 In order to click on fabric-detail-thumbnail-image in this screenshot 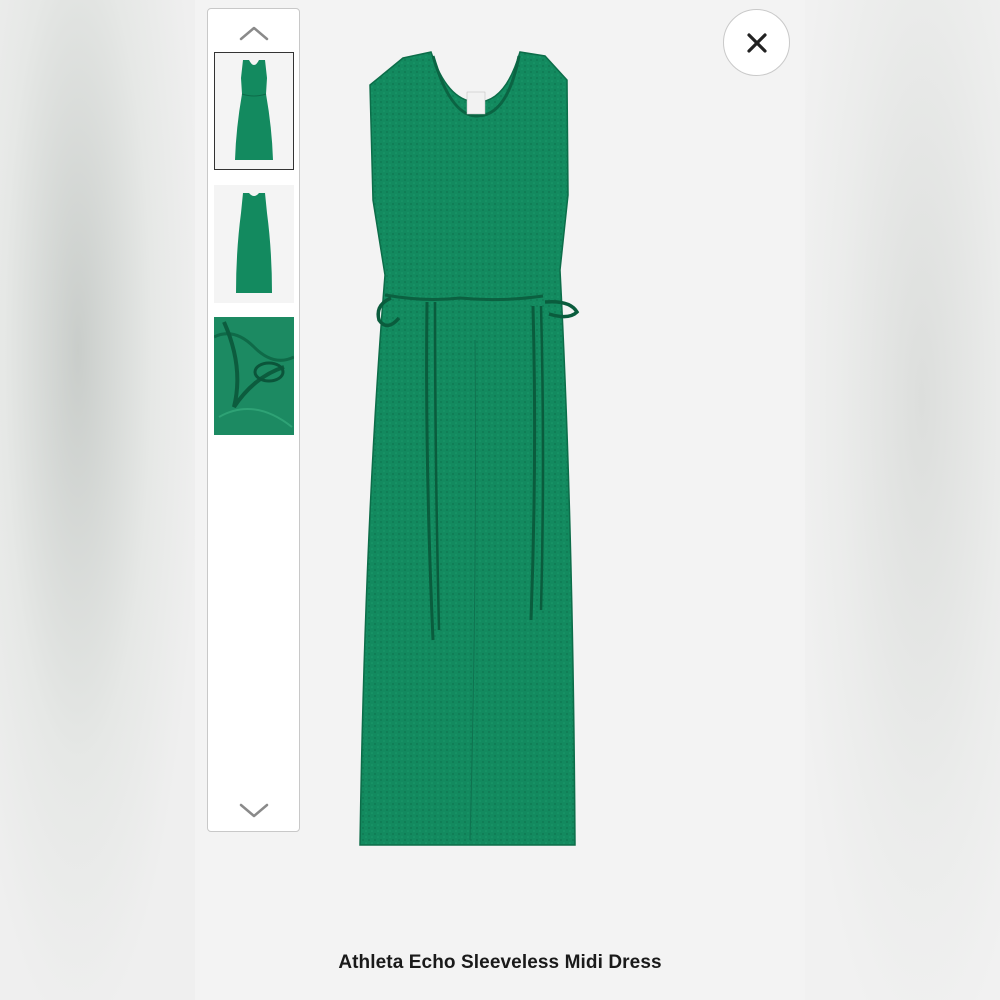, I will do `click(254, 376)`.